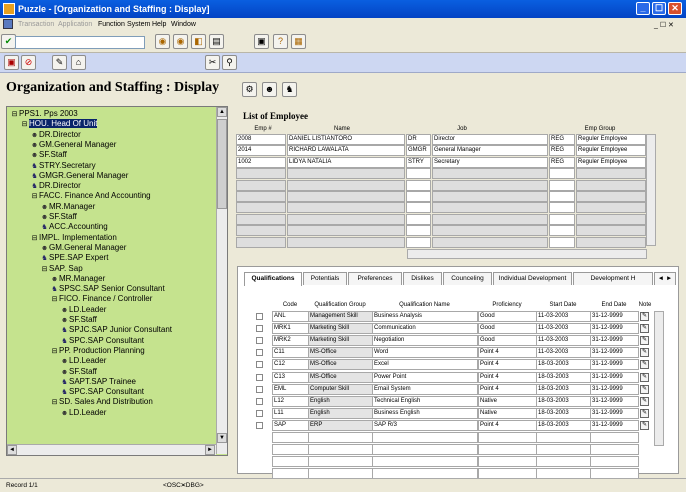 The image size is (686, 492). I want to click on person-icon: ☻, so click(269, 89).